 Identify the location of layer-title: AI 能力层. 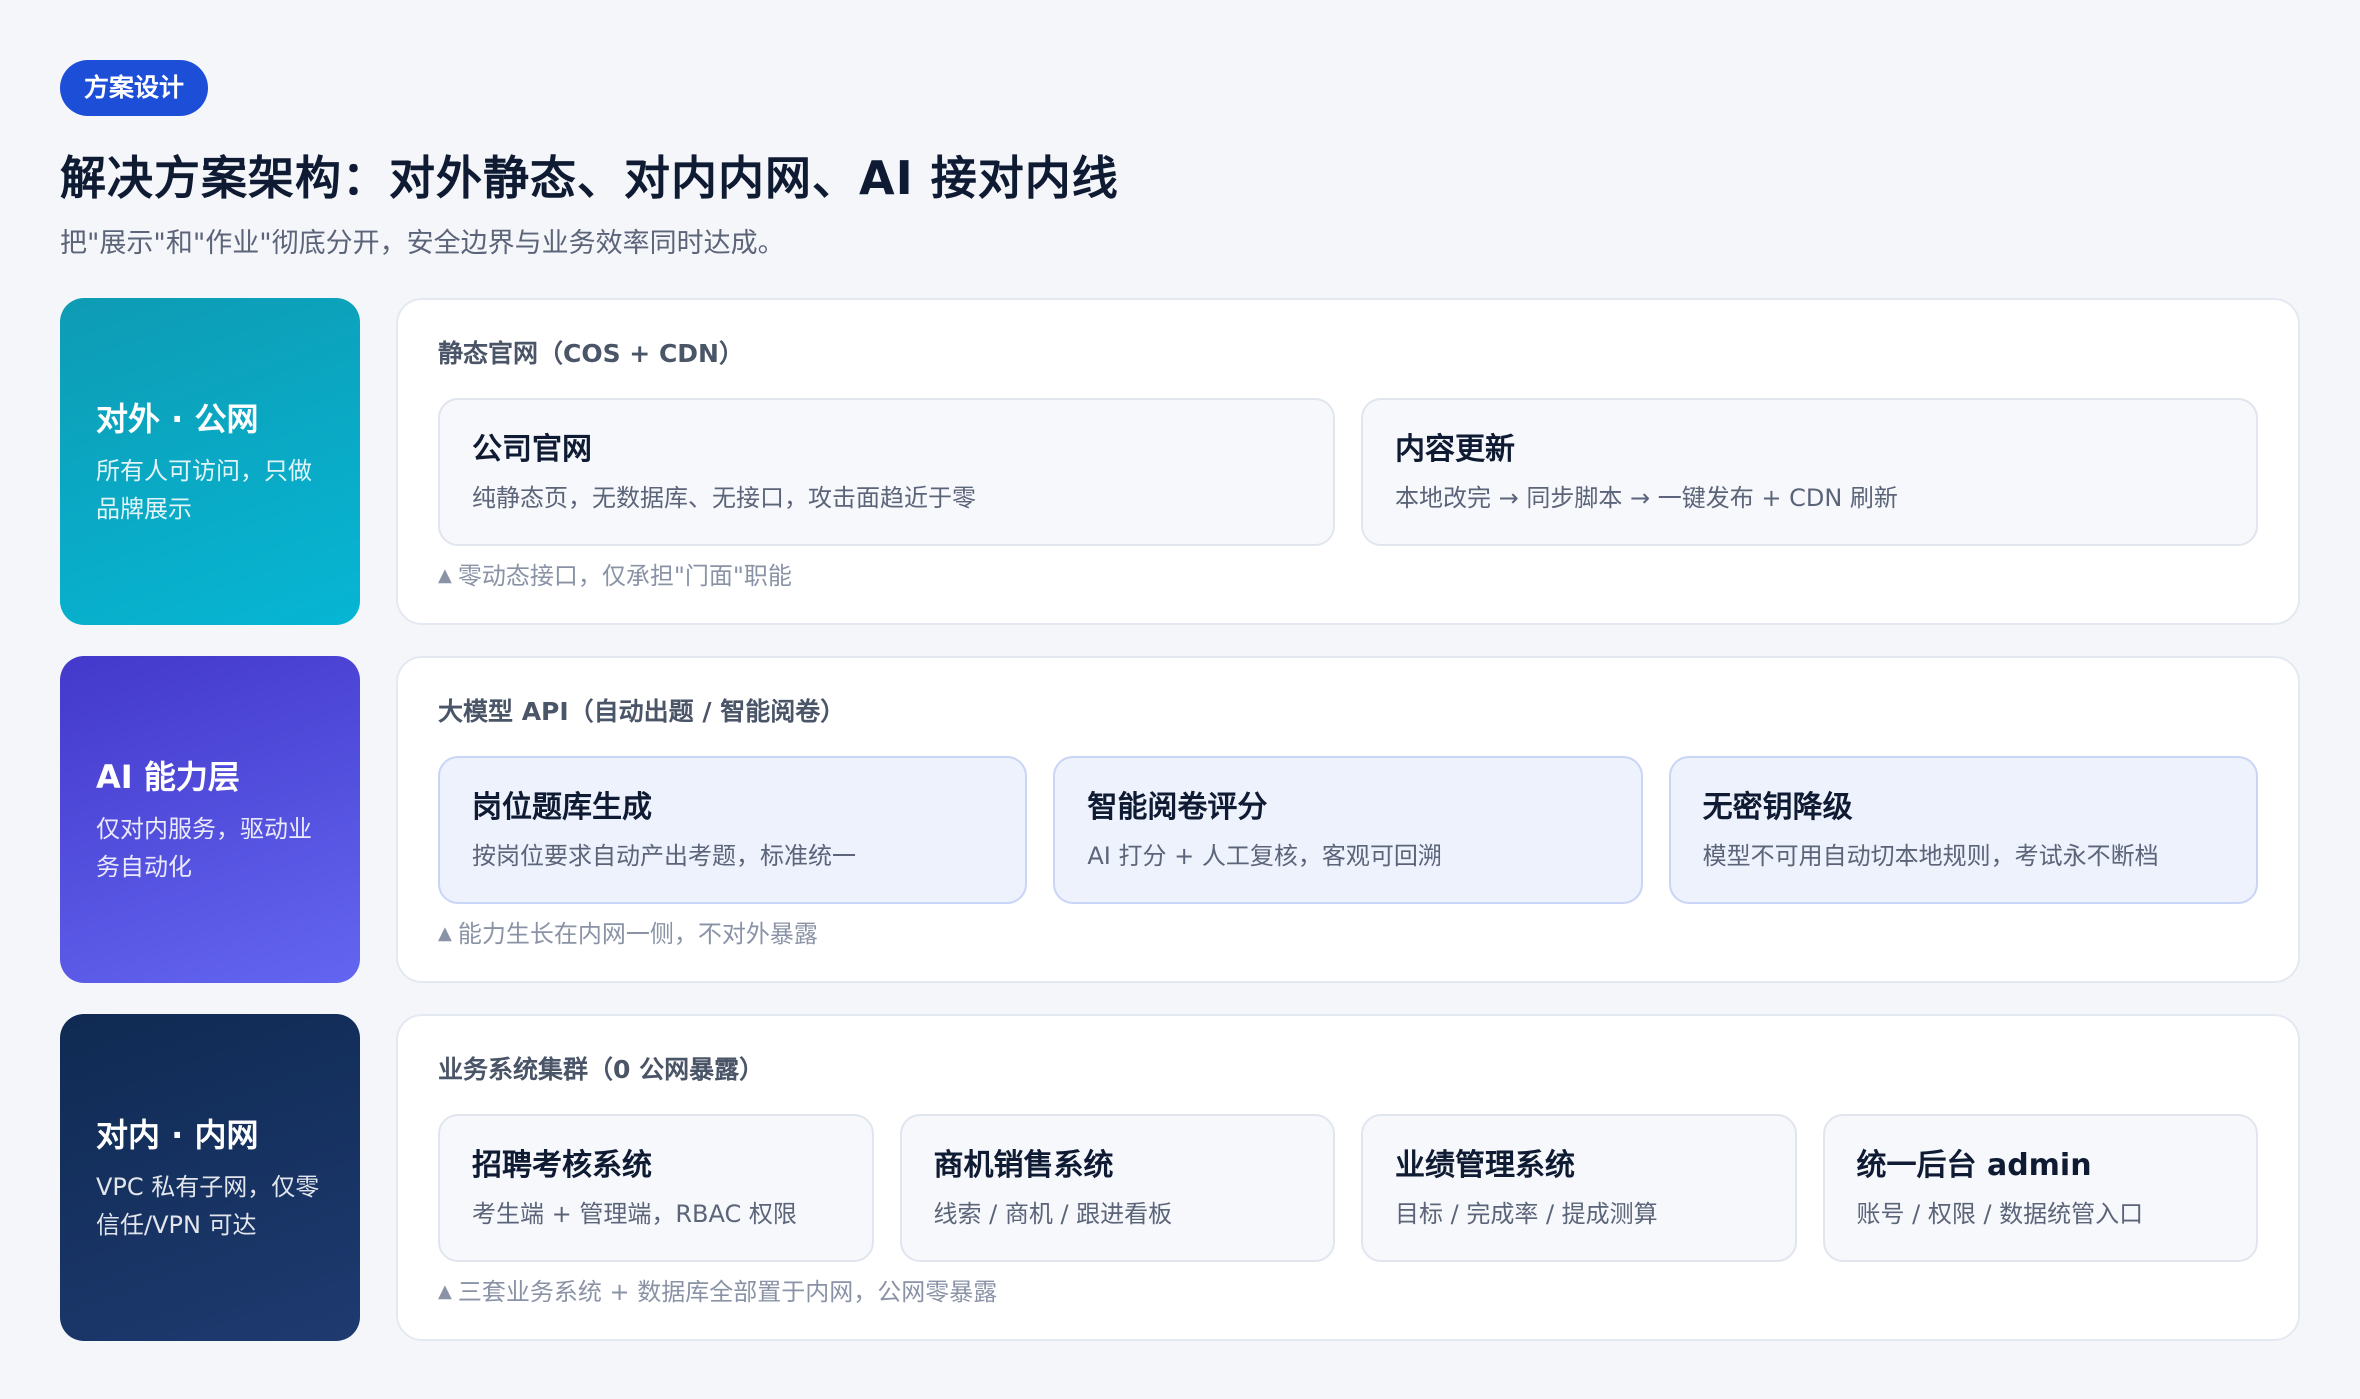
(168, 776).